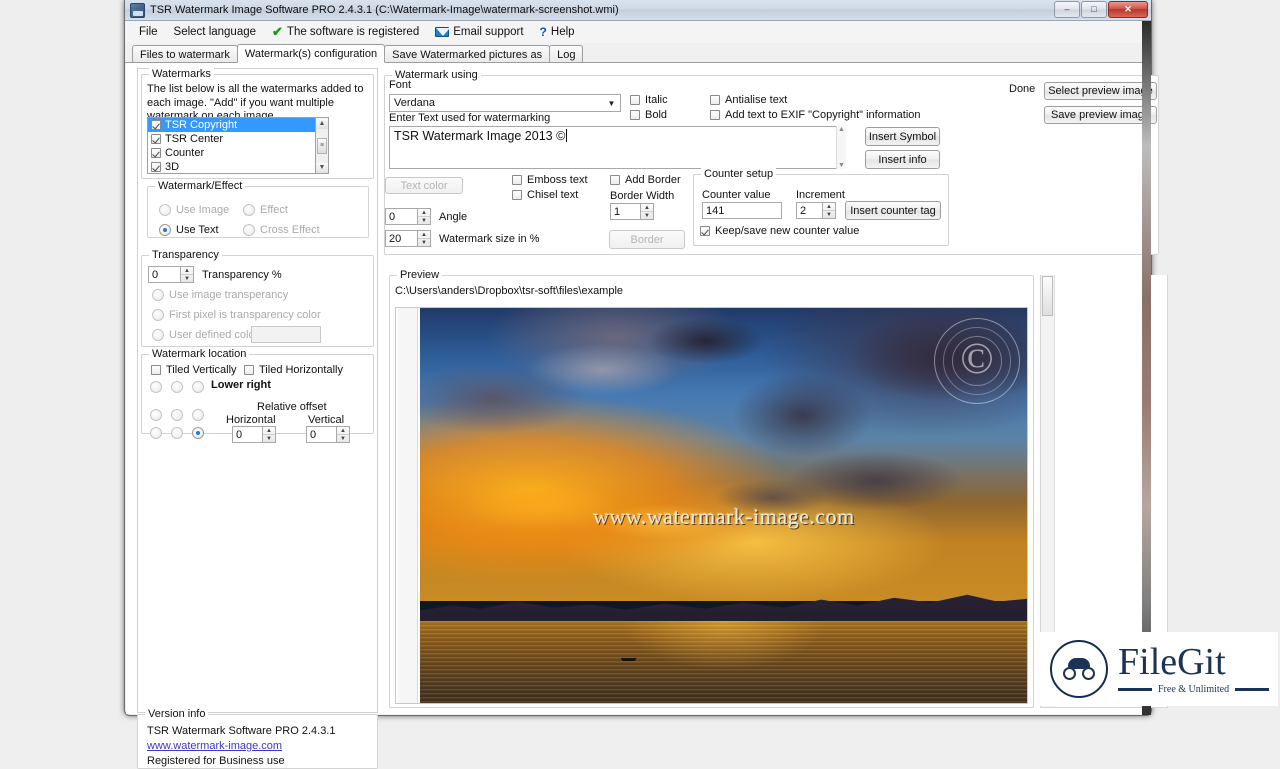 This screenshot has width=1280, height=769. What do you see at coordinates (177, 415) in the screenshot?
I see `position-radio-middle-center` at bounding box center [177, 415].